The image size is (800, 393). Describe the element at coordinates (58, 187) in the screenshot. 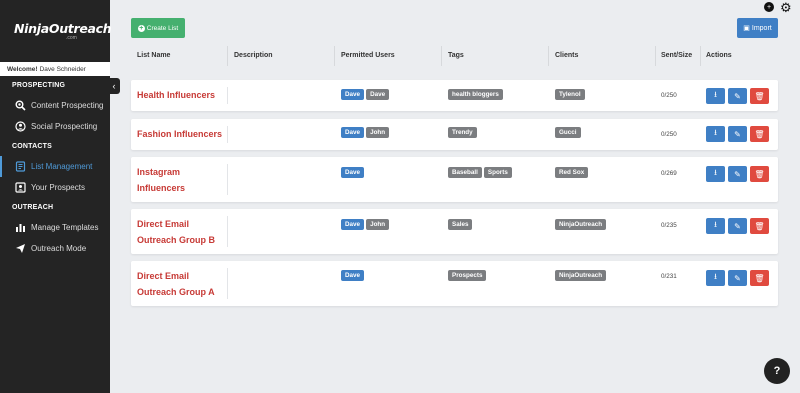

I see `sidebar-item-label: Your Prospects` at that location.